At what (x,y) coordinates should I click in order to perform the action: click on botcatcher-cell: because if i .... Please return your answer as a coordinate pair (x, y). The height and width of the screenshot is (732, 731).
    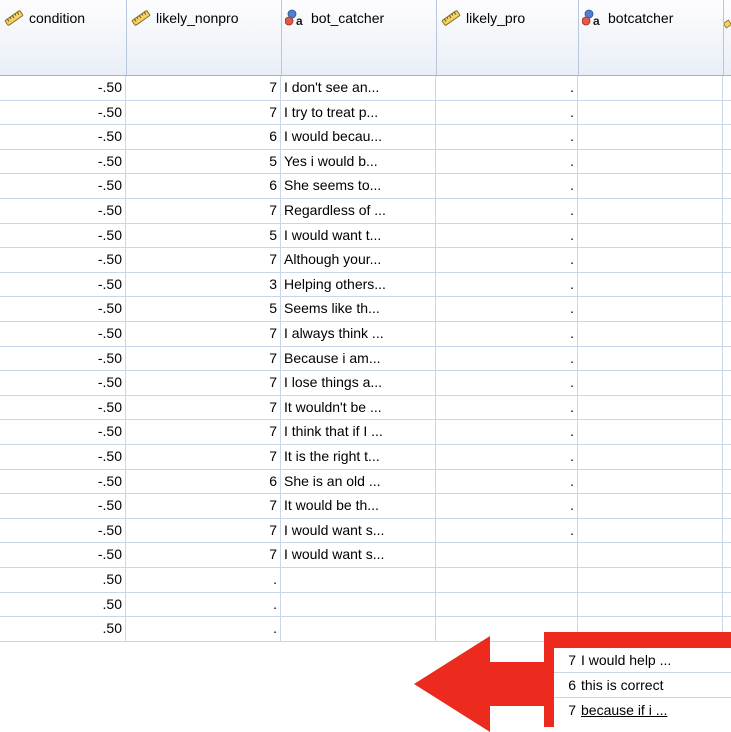
    Looking at the image, I should click on (624, 710).